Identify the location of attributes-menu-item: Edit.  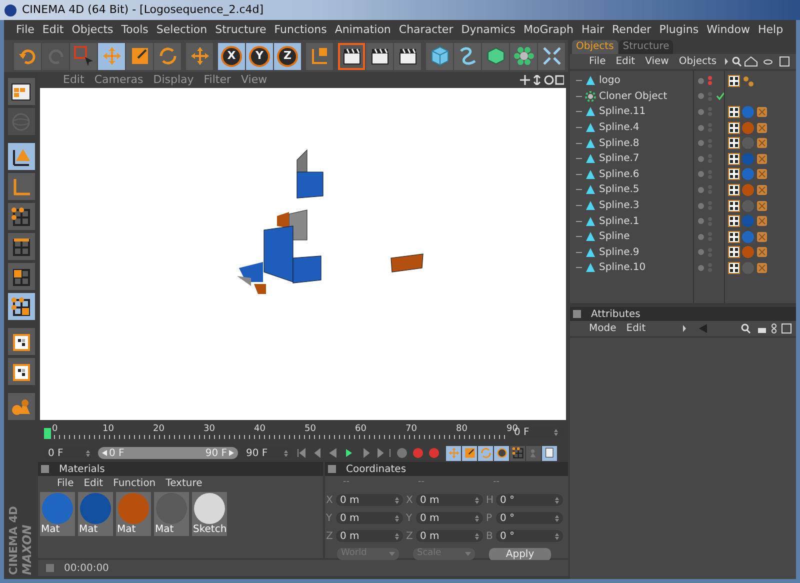
(636, 328).